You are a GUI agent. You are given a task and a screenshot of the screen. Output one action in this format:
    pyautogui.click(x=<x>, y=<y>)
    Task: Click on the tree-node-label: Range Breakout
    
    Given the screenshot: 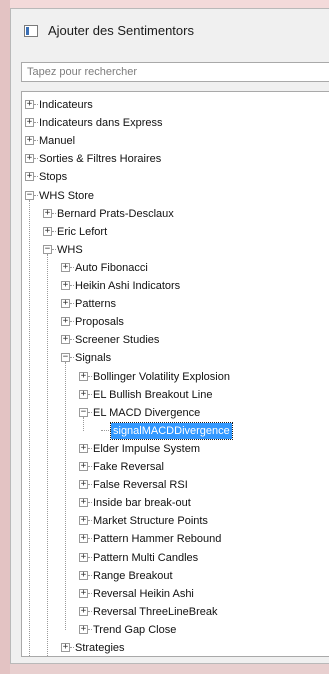 What is the action you would take?
    pyautogui.click(x=133, y=575)
    